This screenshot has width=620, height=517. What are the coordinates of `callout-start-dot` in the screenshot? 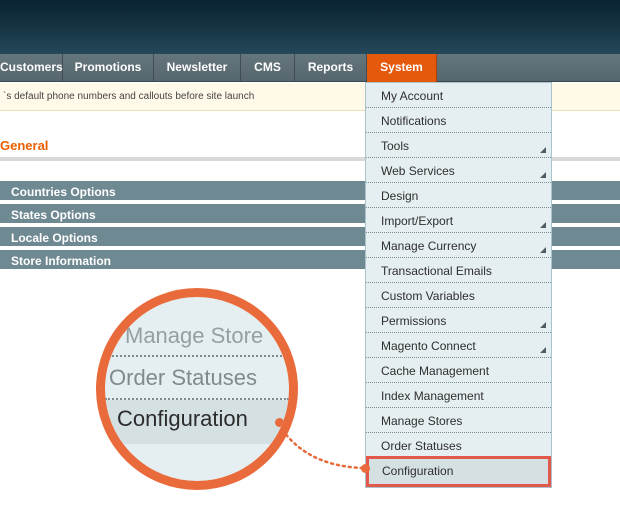 It's located at (279, 422).